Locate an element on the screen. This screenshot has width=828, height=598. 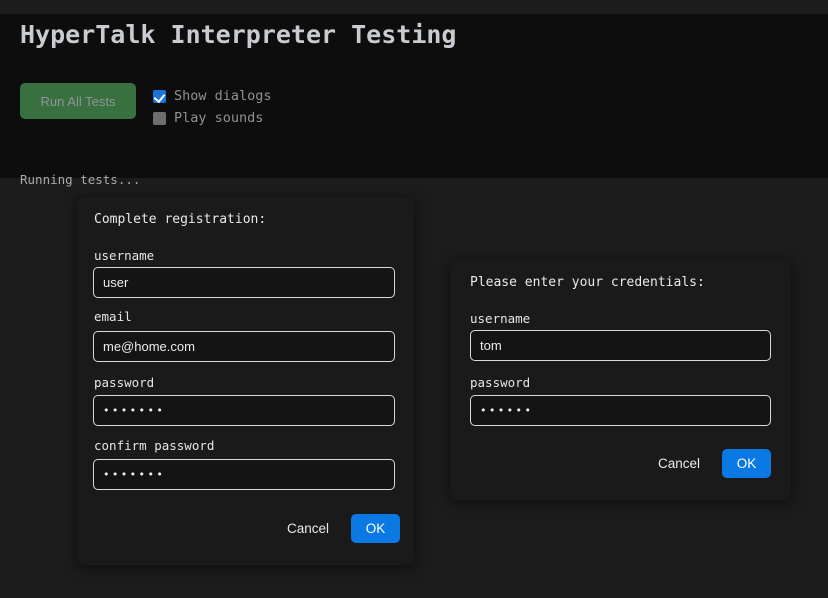
registration-dialog-actions: Cancel OK is located at coordinates (341, 528).